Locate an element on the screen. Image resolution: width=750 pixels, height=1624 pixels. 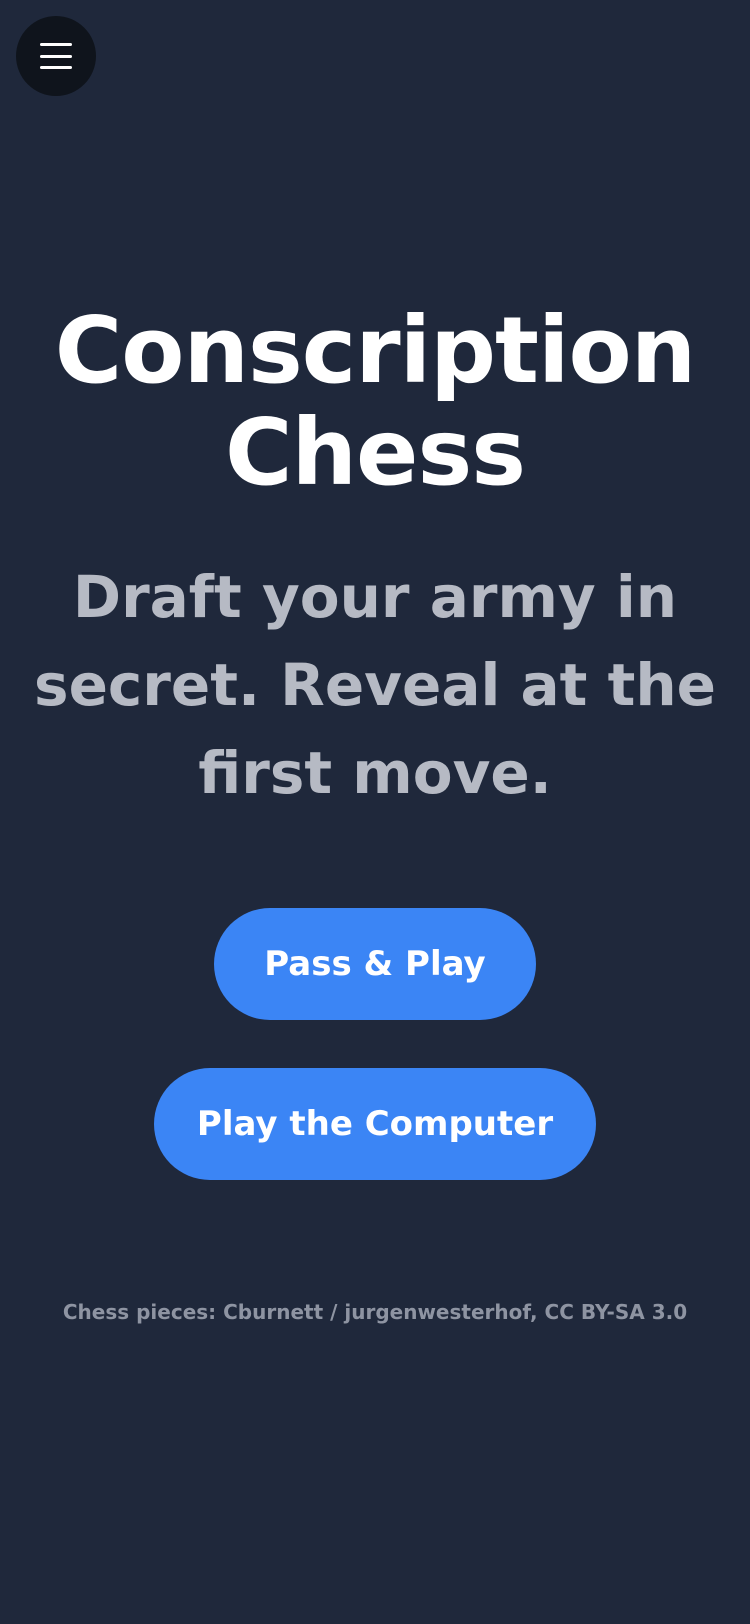
hamburger-menu-icon is located at coordinates (56, 56).